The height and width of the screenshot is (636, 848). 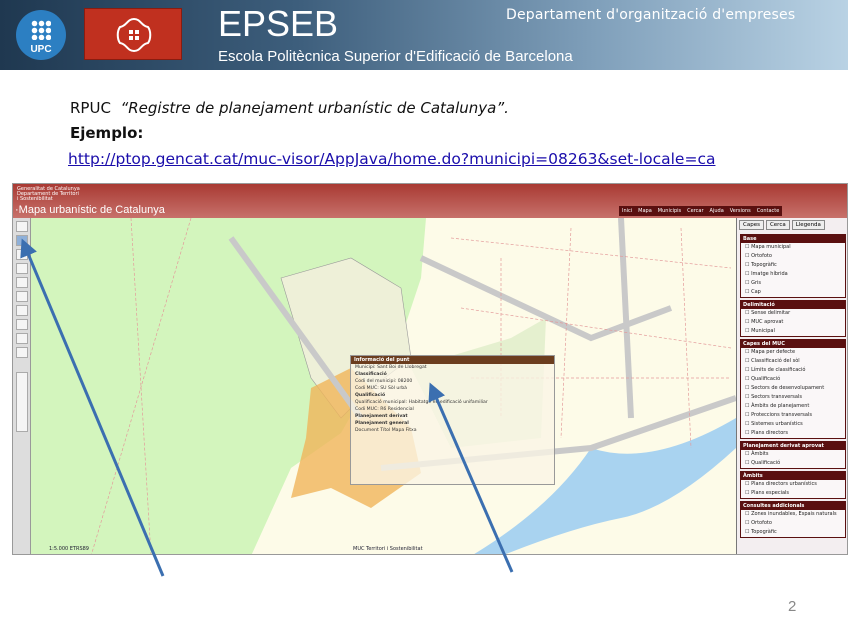 What do you see at coordinates (792, 606) in the screenshot?
I see `page-number: 2` at bounding box center [792, 606].